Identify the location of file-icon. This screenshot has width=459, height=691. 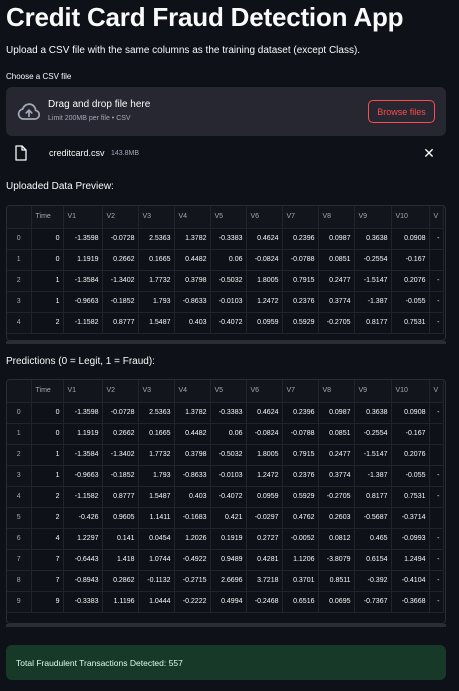
(21, 153).